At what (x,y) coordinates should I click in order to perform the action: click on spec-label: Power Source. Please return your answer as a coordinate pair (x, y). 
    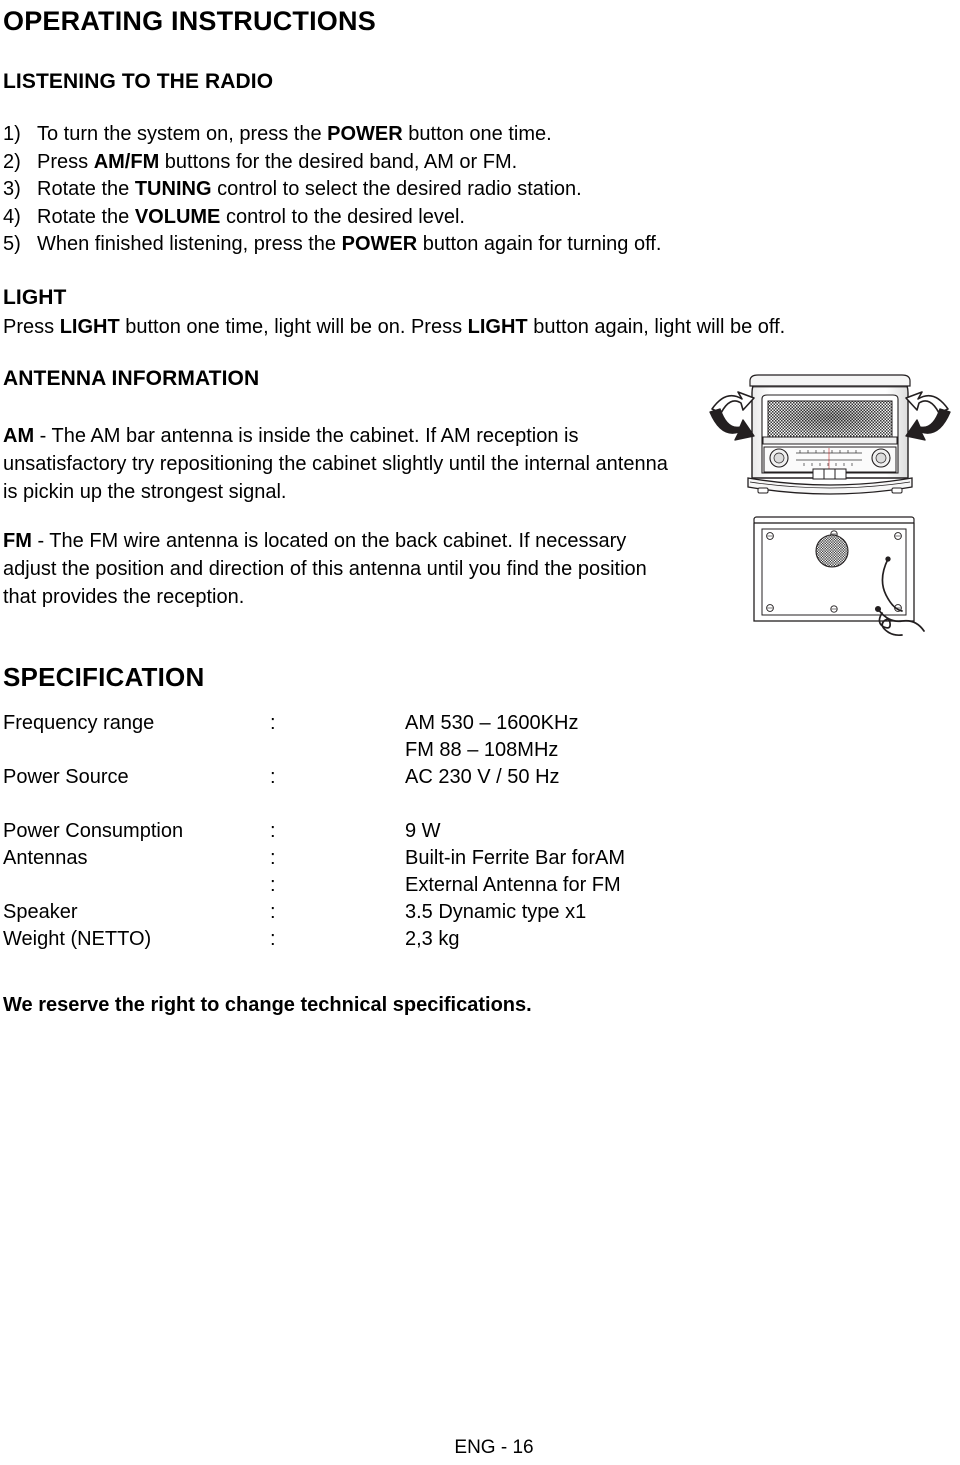
    Looking at the image, I should click on (66, 777).